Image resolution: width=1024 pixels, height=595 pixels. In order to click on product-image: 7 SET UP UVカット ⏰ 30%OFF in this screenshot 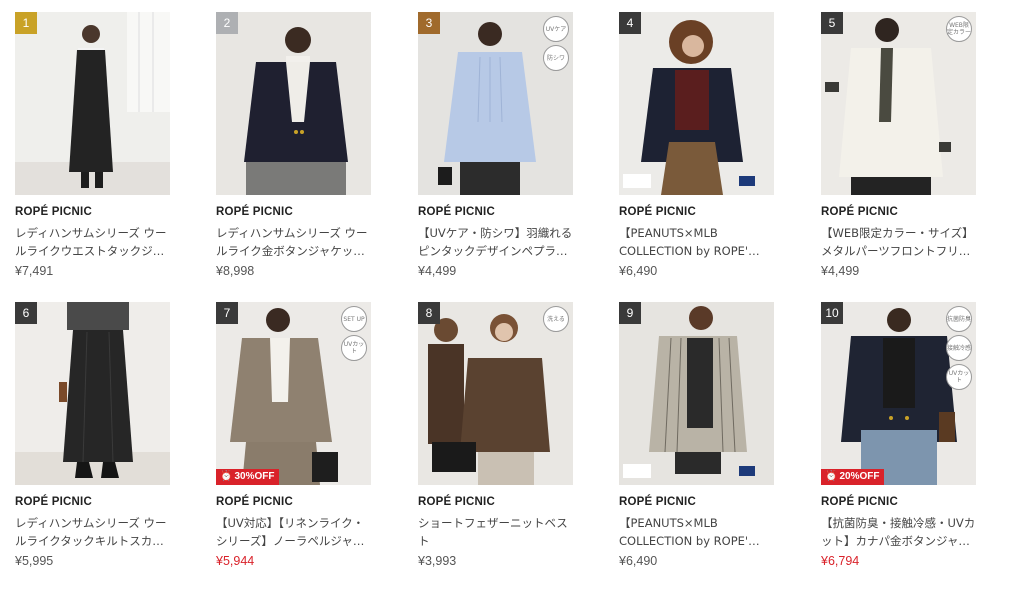, I will do `click(293, 393)`.